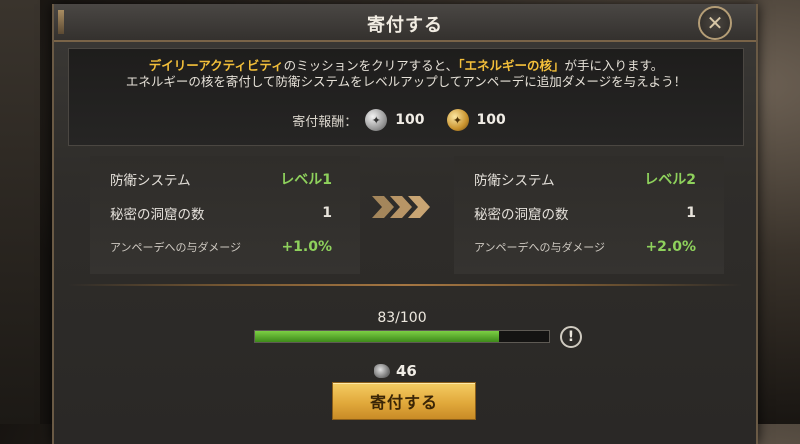 The width and height of the screenshot is (800, 444). I want to click on next-caves-label: 秘密の洞窟の数, so click(521, 215).